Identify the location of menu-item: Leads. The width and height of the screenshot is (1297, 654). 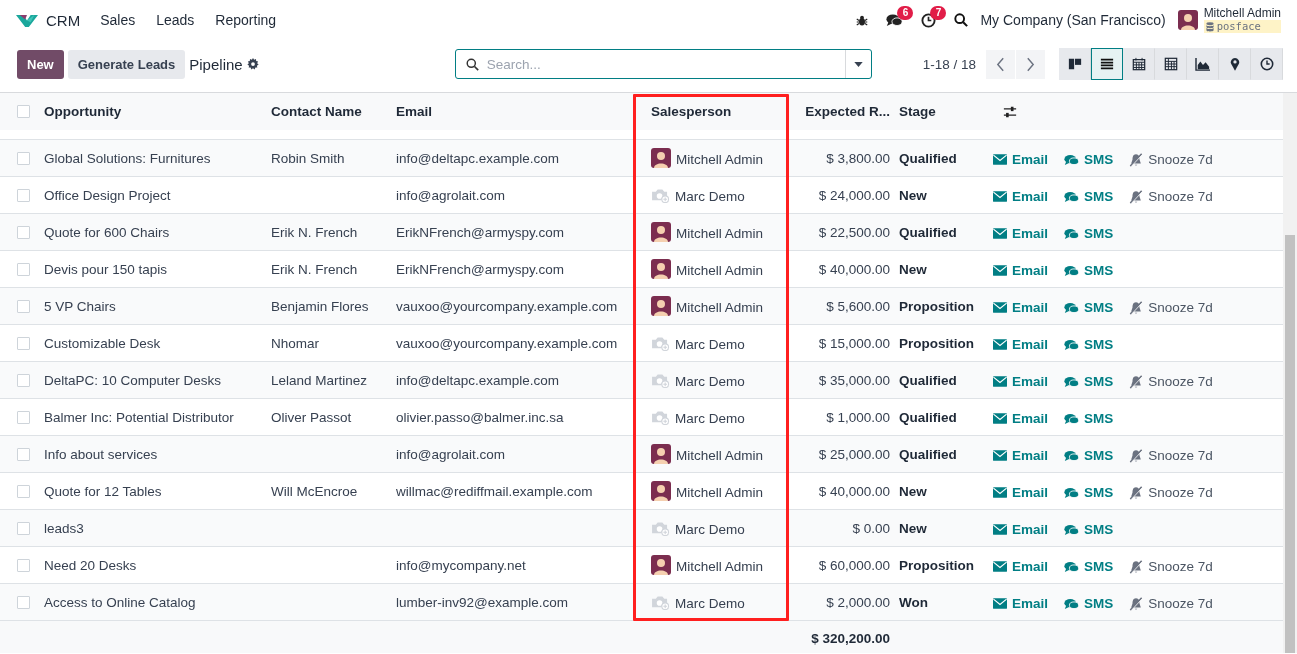
(175, 20).